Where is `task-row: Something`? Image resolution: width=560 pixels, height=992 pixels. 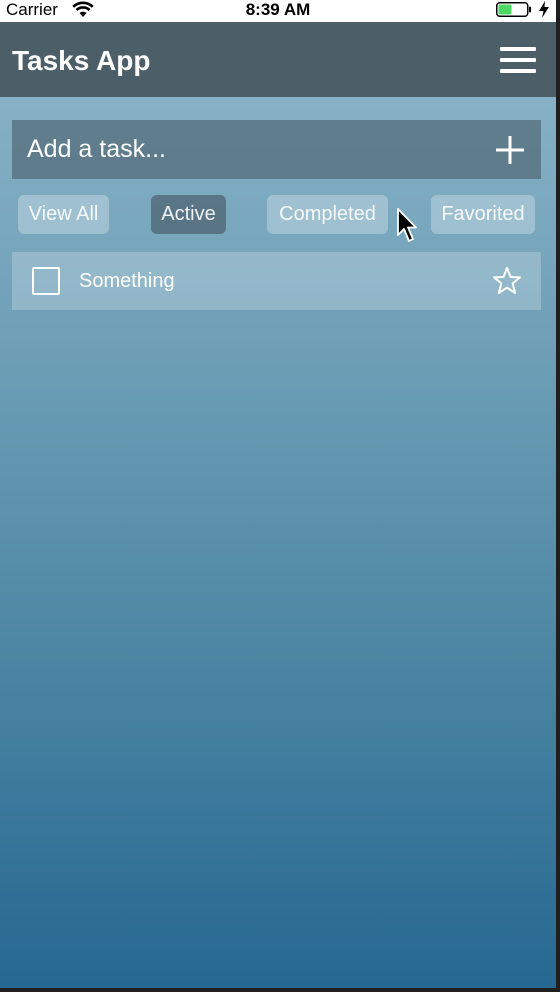 task-row: Something is located at coordinates (276, 281).